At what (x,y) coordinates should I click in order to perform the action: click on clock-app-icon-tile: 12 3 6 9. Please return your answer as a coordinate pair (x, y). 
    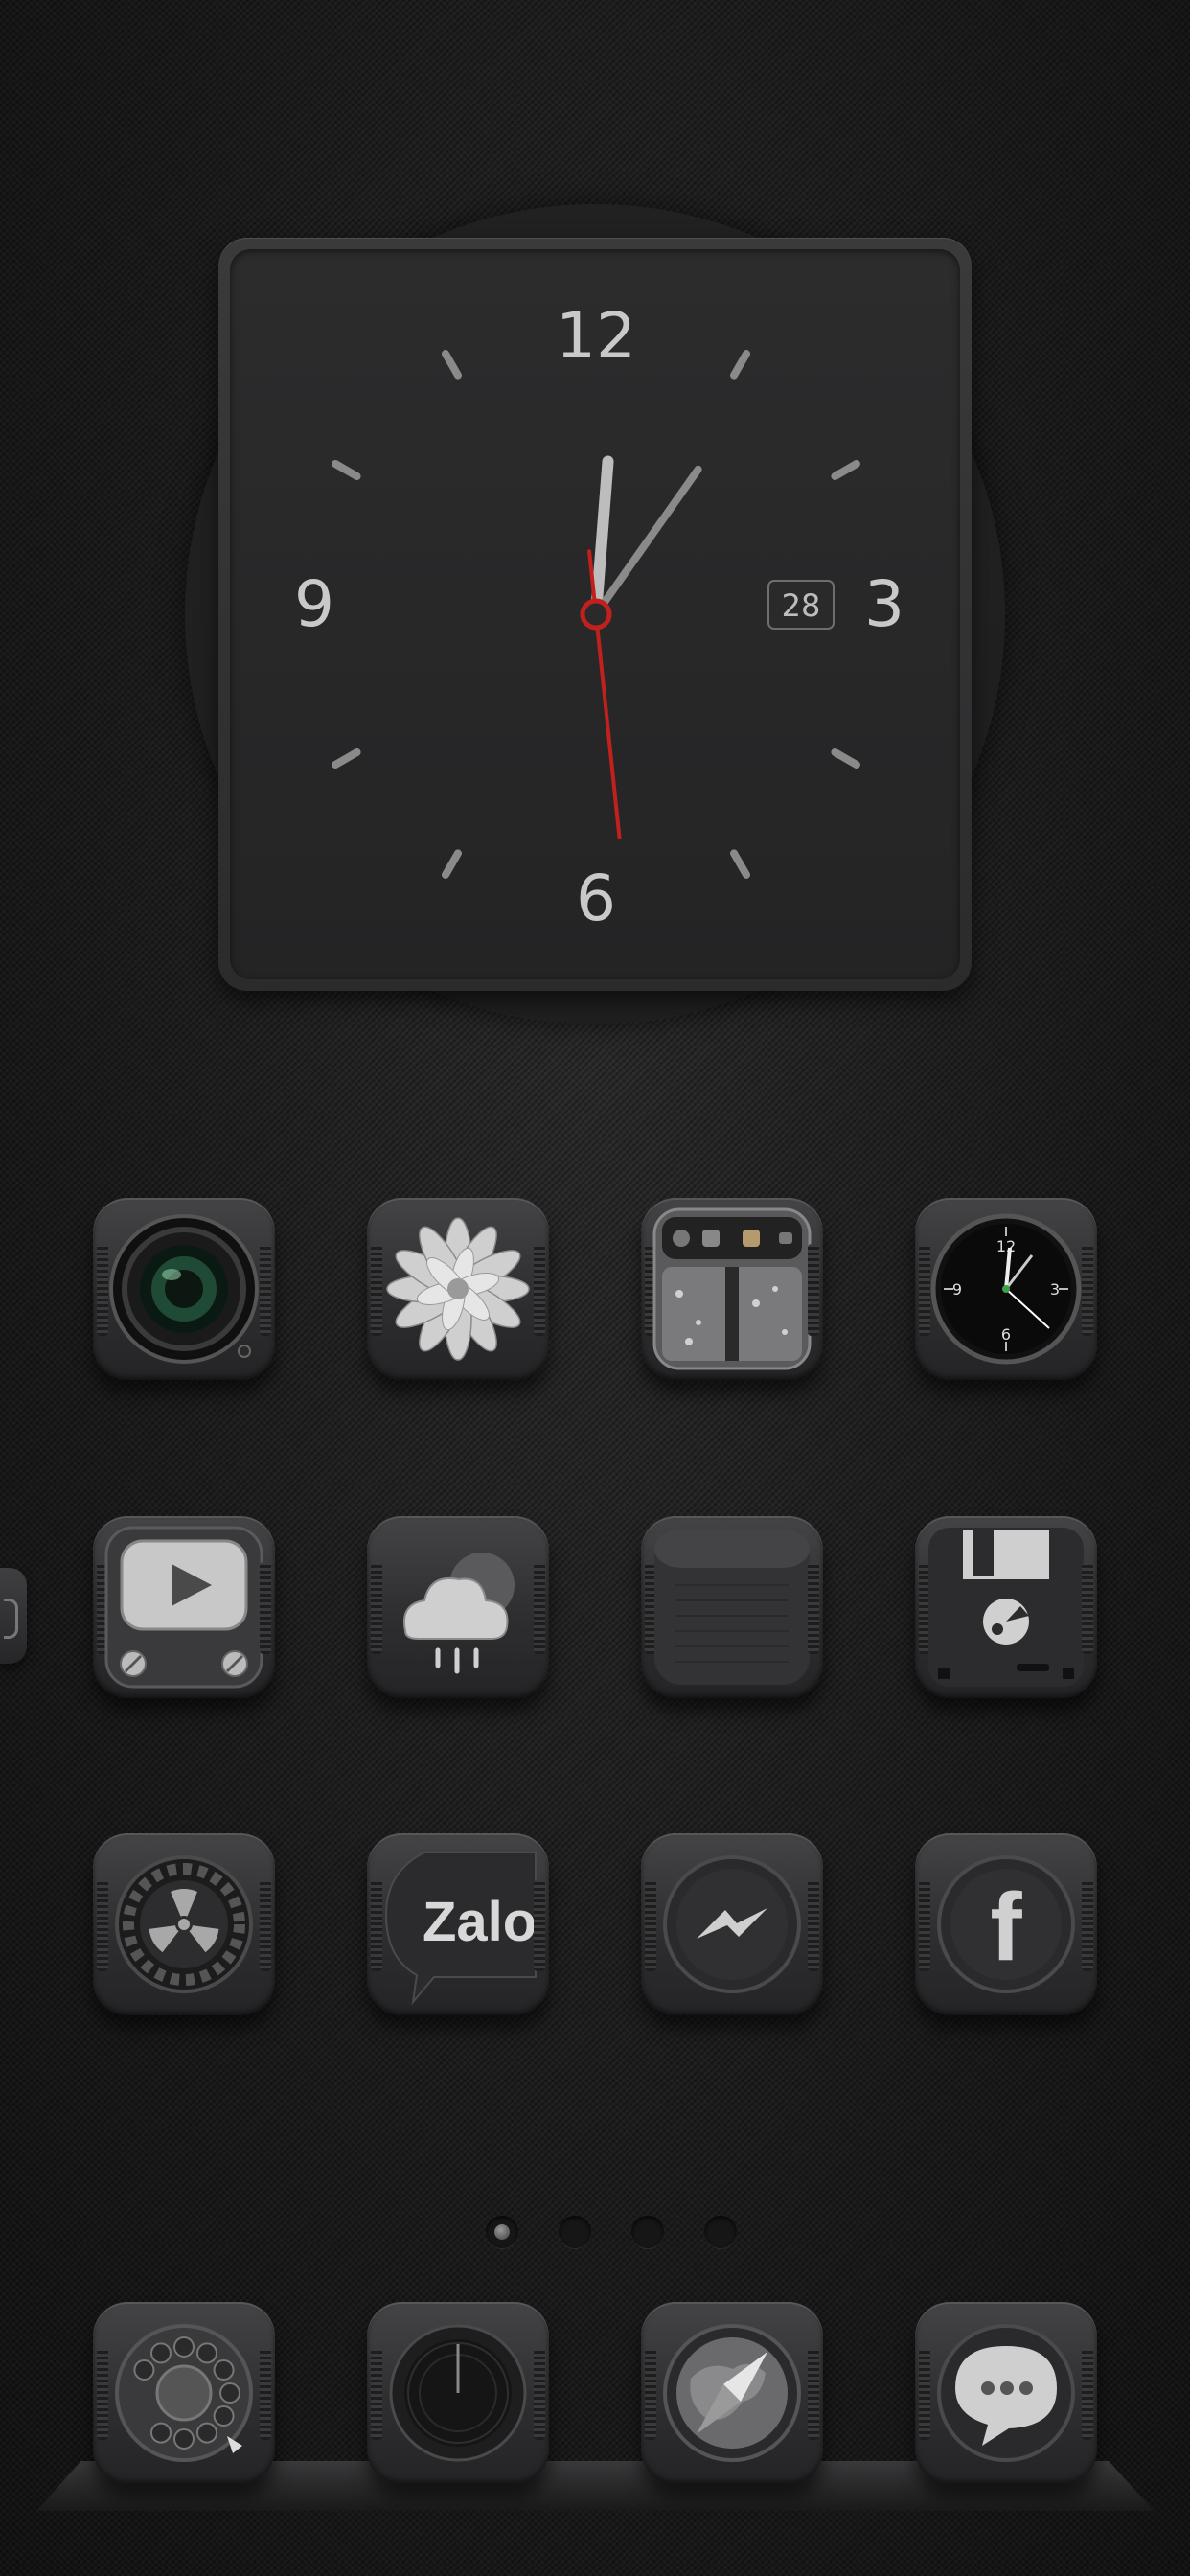
    Looking at the image, I should click on (1006, 1289).